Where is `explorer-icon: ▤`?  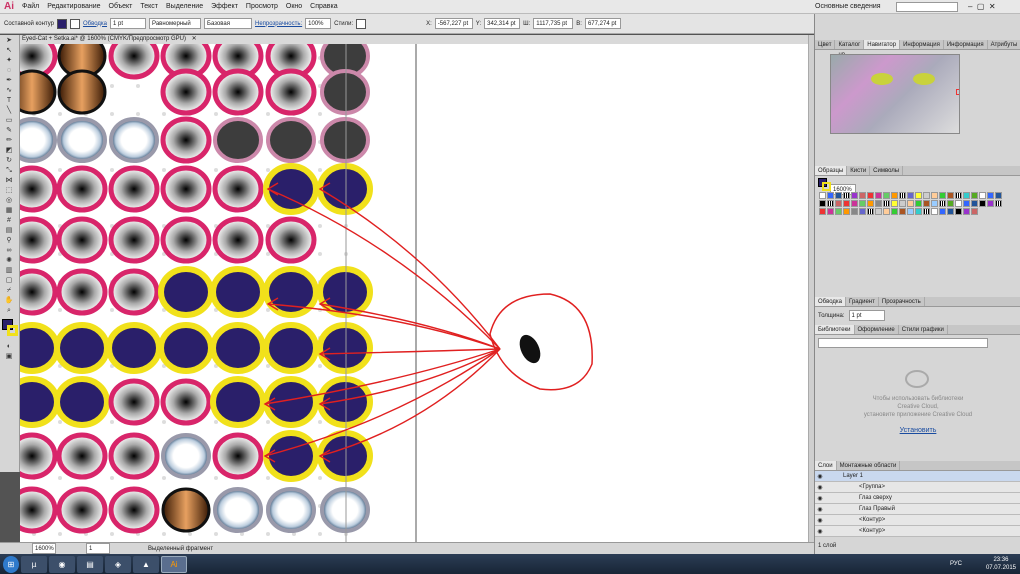
explorer-icon: ▤ is located at coordinates (90, 564).